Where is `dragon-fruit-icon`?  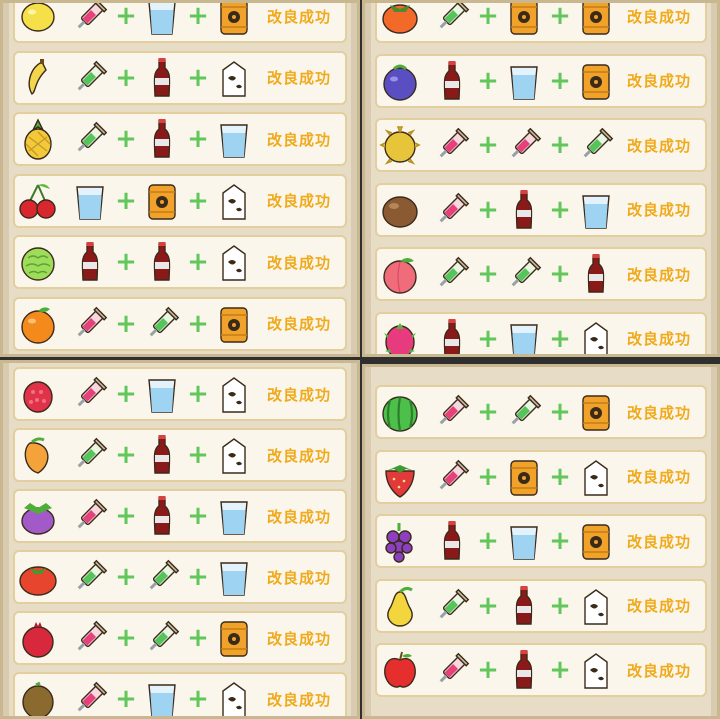 dragon-fruit-icon is located at coordinates (400, 335).